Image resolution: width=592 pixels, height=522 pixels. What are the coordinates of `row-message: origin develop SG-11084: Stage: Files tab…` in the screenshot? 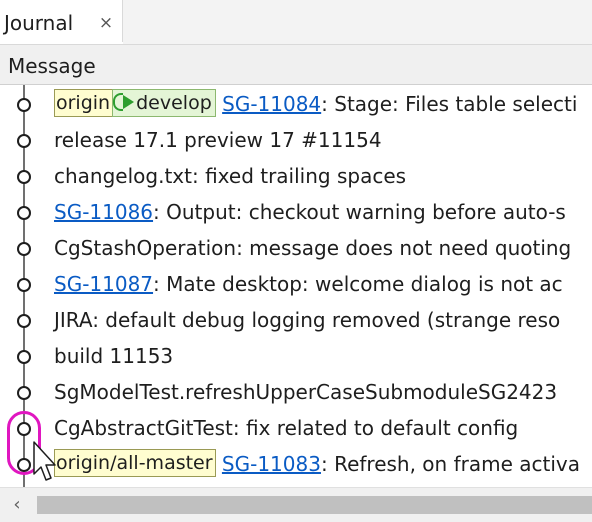 It's located at (316, 103).